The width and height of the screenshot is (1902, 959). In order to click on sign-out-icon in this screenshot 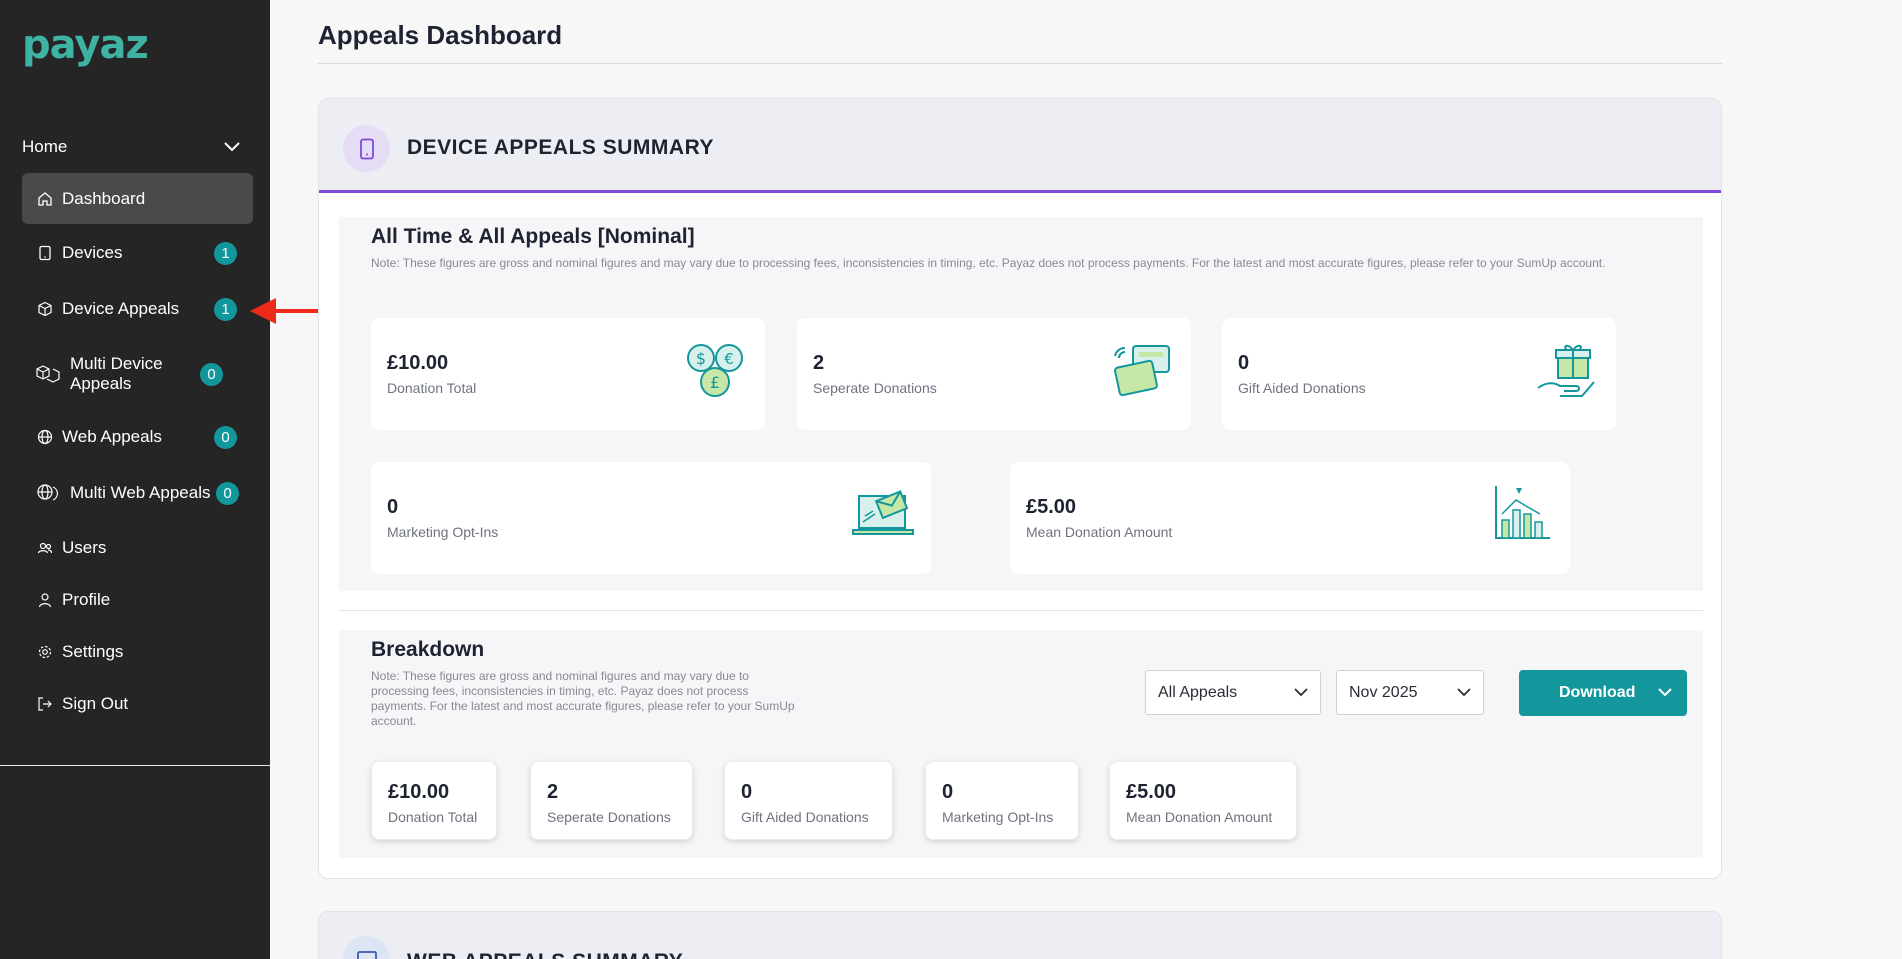, I will do `click(45, 704)`.